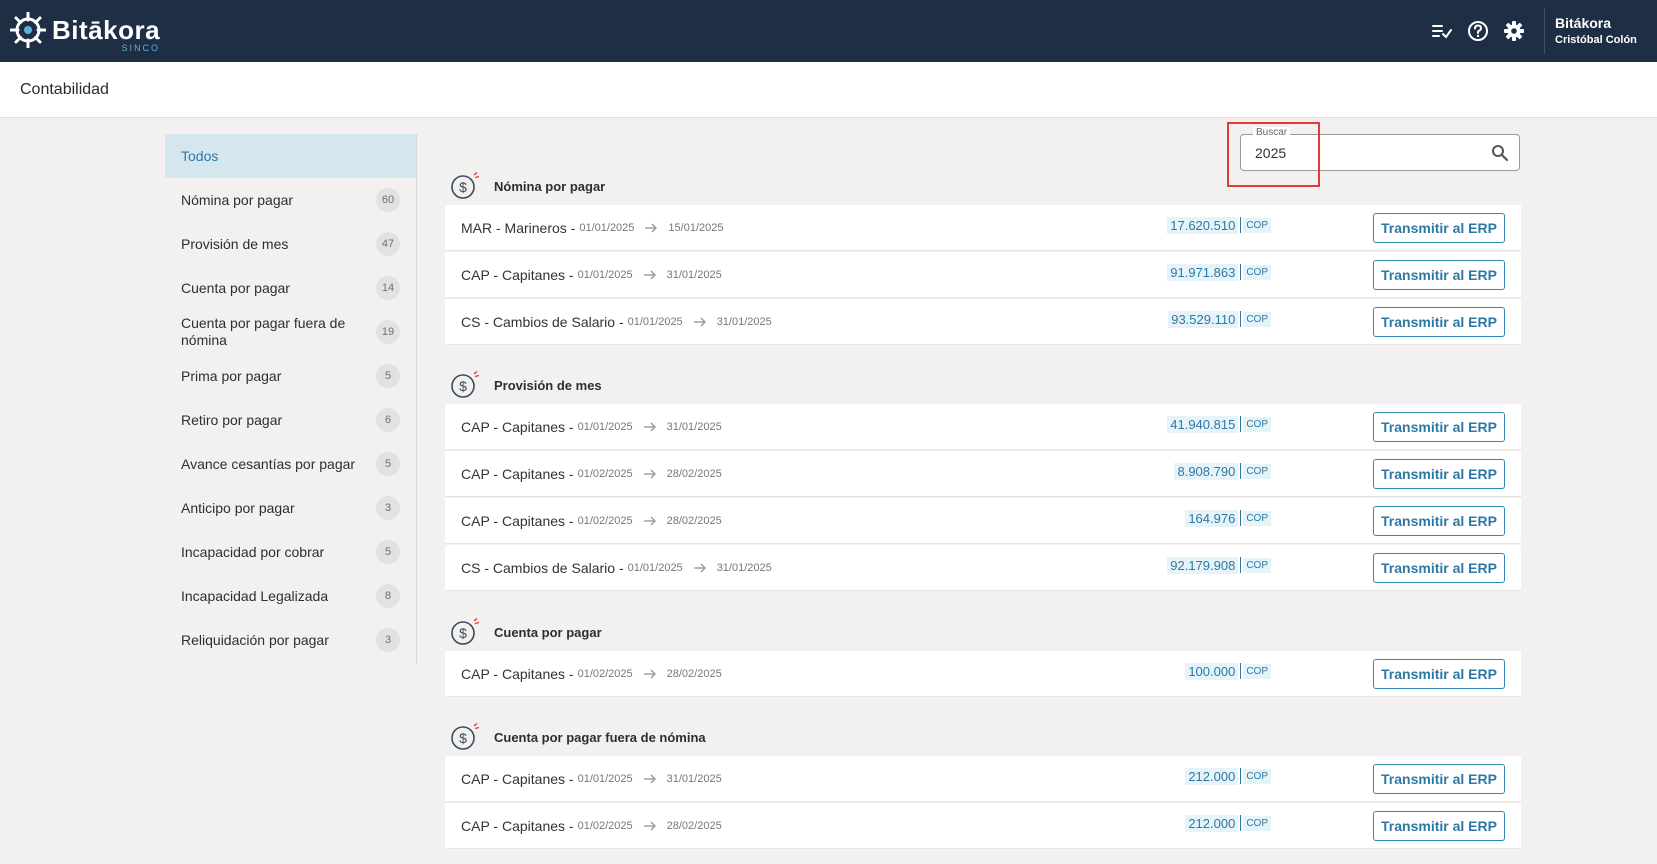 Image resolution: width=1657 pixels, height=864 pixels. Describe the element at coordinates (141, 48) in the screenshot. I see `brand-subtitle: SINCO` at that location.